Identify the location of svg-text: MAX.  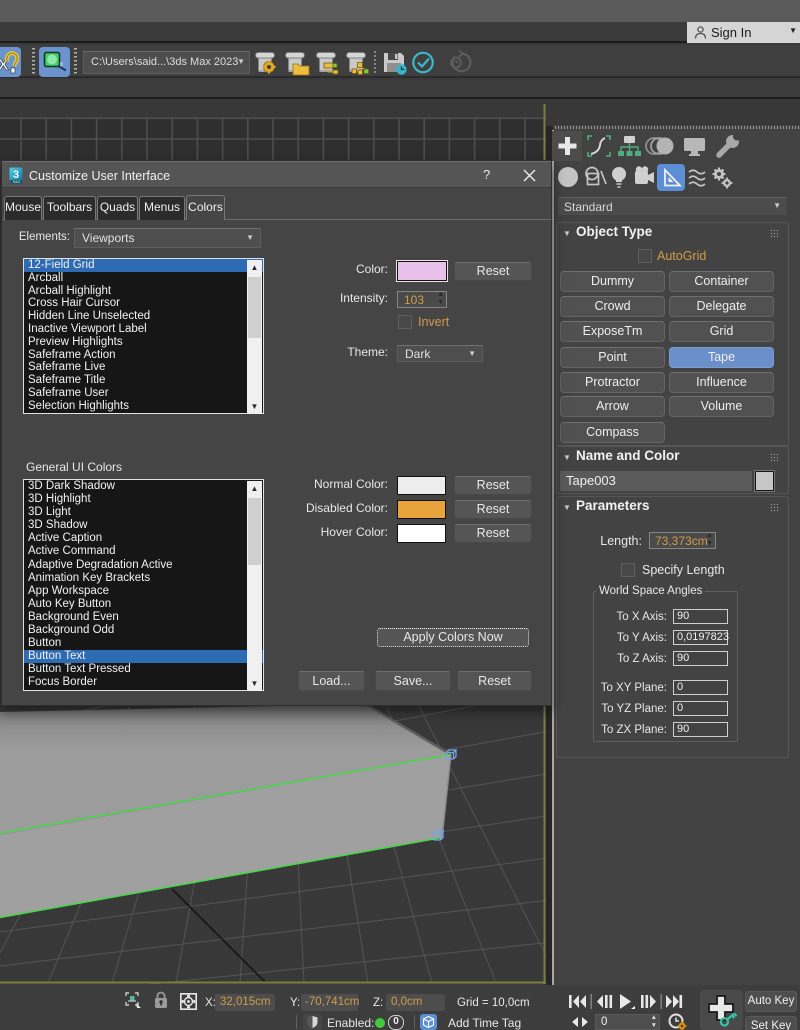
(17, 182).